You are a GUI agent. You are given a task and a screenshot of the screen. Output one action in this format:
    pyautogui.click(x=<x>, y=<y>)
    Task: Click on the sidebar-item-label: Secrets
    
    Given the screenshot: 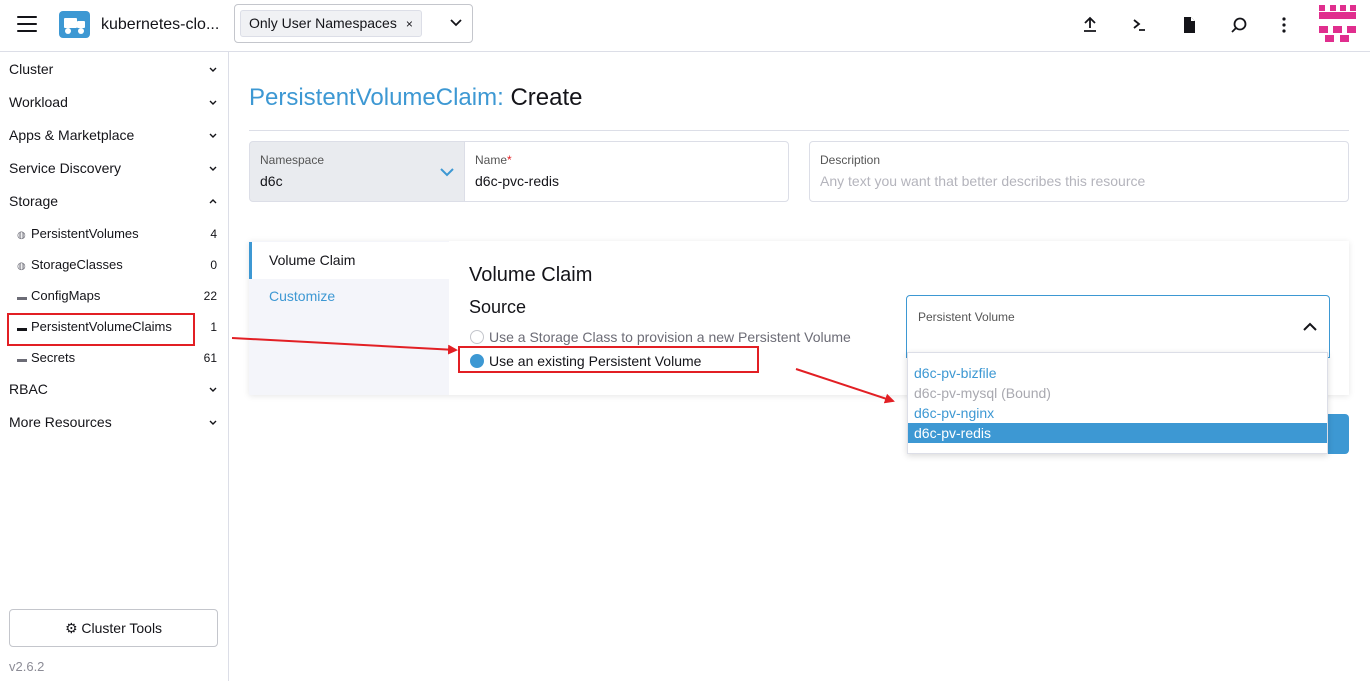 What is the action you would take?
    pyautogui.click(x=53, y=357)
    